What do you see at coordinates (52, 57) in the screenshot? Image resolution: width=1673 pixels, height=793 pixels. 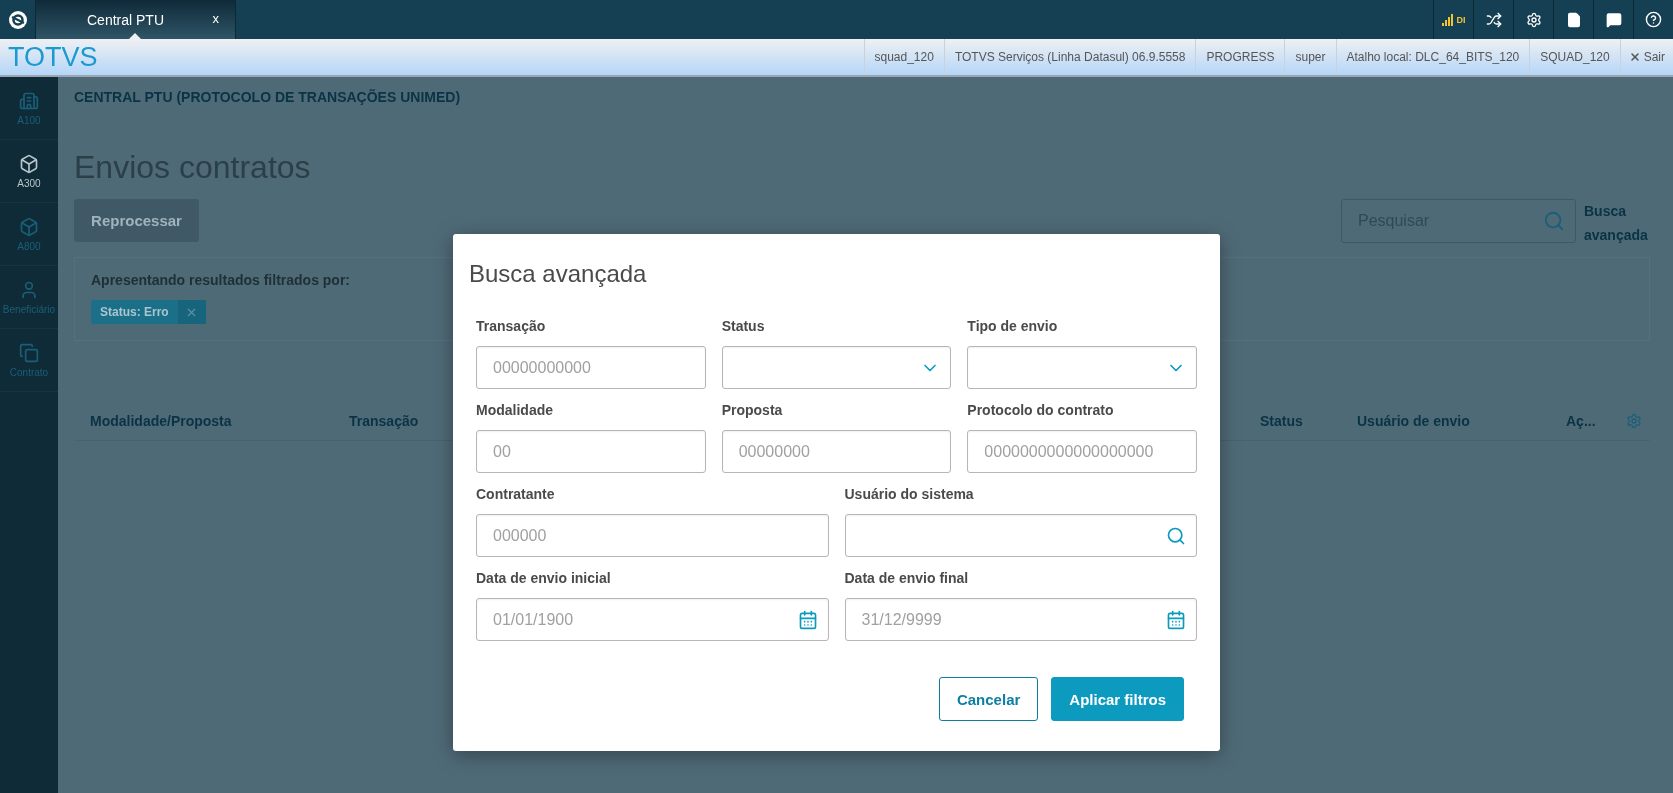 I see `brand-name: TOTVS` at bounding box center [52, 57].